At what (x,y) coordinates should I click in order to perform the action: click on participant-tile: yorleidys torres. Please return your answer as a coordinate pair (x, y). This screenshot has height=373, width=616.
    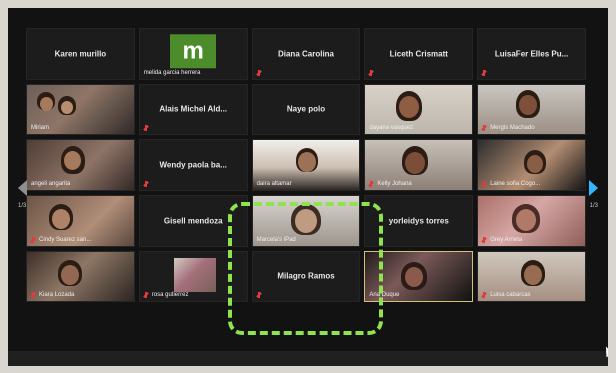
    Looking at the image, I should click on (419, 221).